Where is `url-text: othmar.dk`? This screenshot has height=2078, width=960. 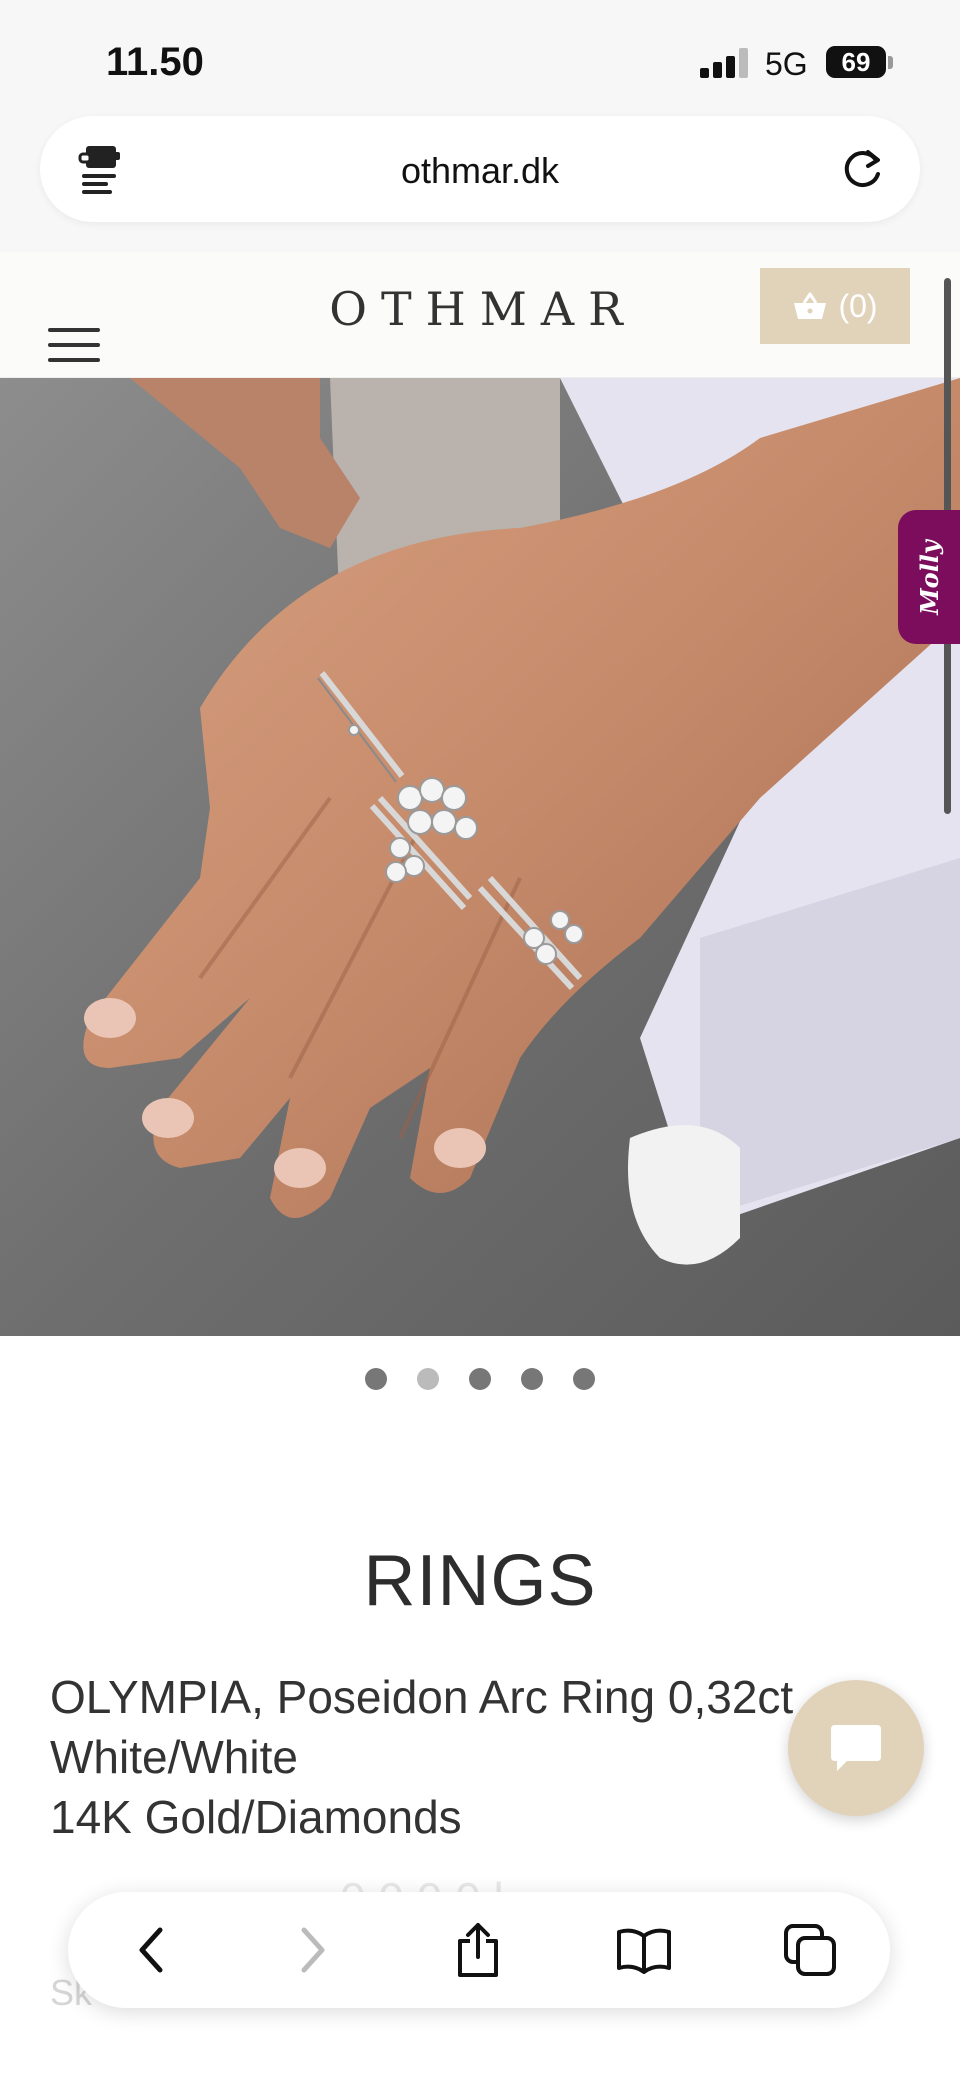 url-text: othmar.dk is located at coordinates (480, 170).